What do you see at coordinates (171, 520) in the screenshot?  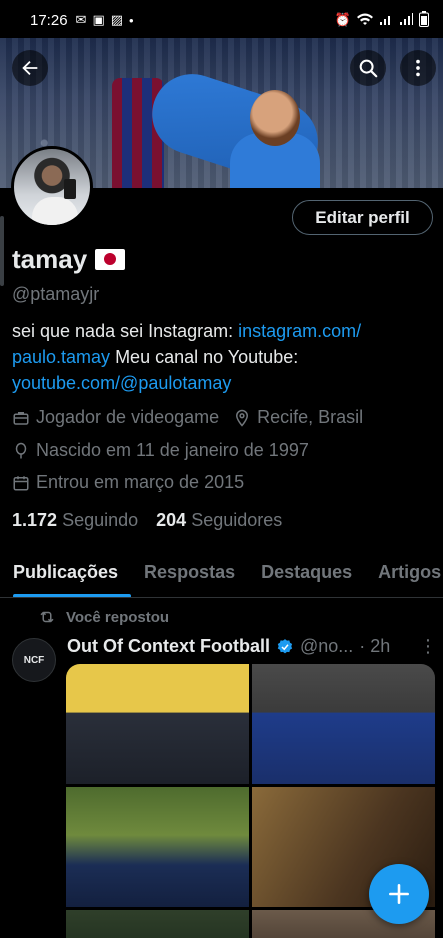 I see `followers-count: 204` at bounding box center [171, 520].